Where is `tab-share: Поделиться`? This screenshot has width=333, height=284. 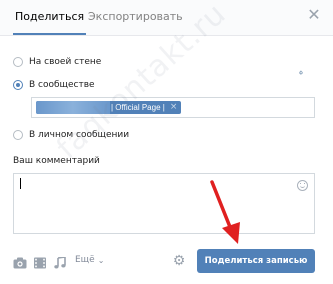 tab-share: Поделиться is located at coordinates (50, 17).